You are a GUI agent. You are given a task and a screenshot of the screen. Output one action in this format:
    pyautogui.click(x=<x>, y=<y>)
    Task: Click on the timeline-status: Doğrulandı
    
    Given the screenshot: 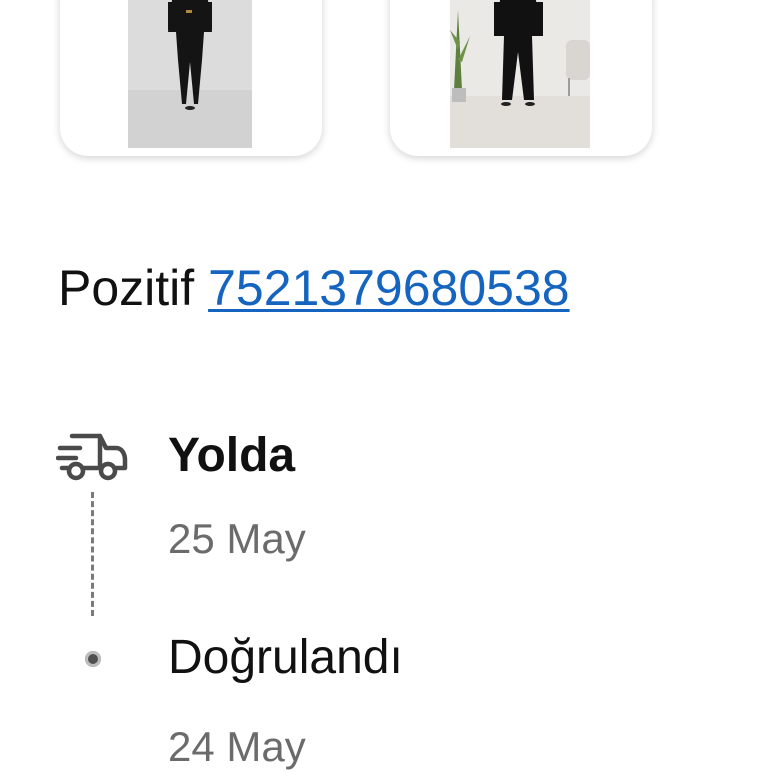 What is the action you would take?
    pyautogui.click(x=285, y=657)
    